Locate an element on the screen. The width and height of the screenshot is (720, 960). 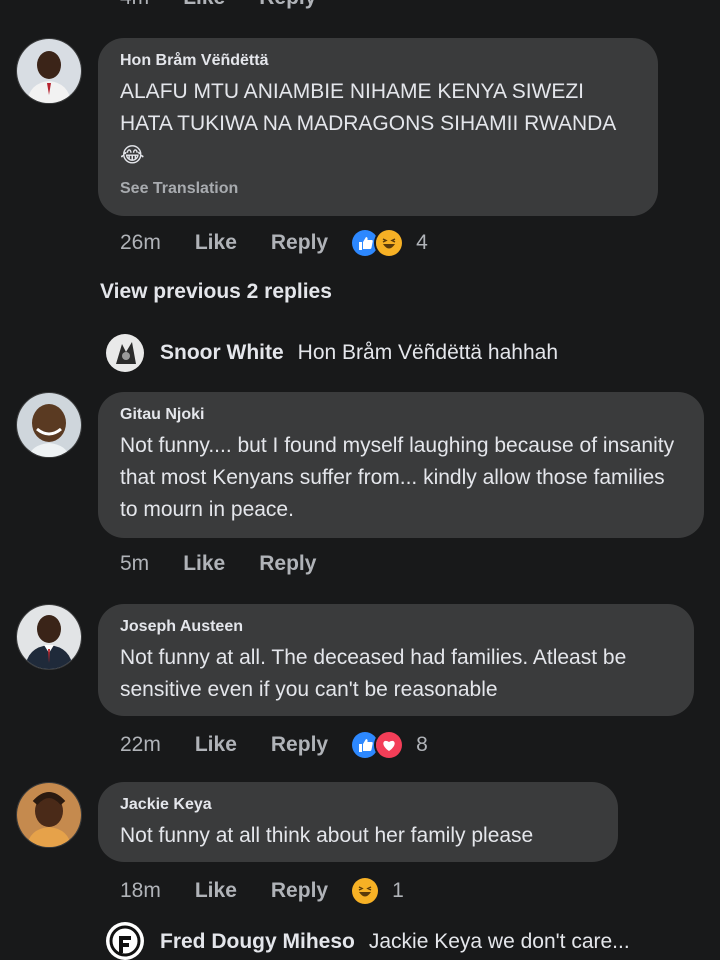
reply-author: Fred Dougy Miheso is located at coordinates (257, 942).